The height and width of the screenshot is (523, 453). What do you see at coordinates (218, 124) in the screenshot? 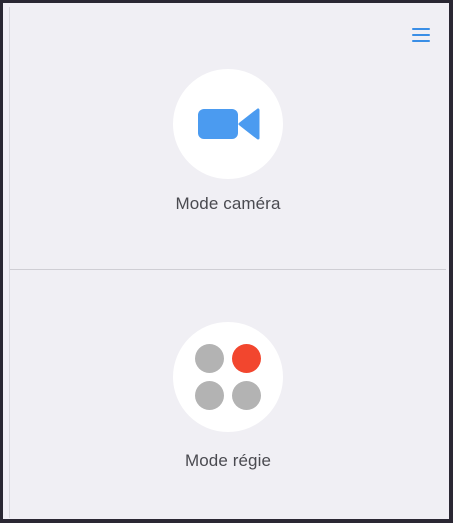
I see `camera-body` at bounding box center [218, 124].